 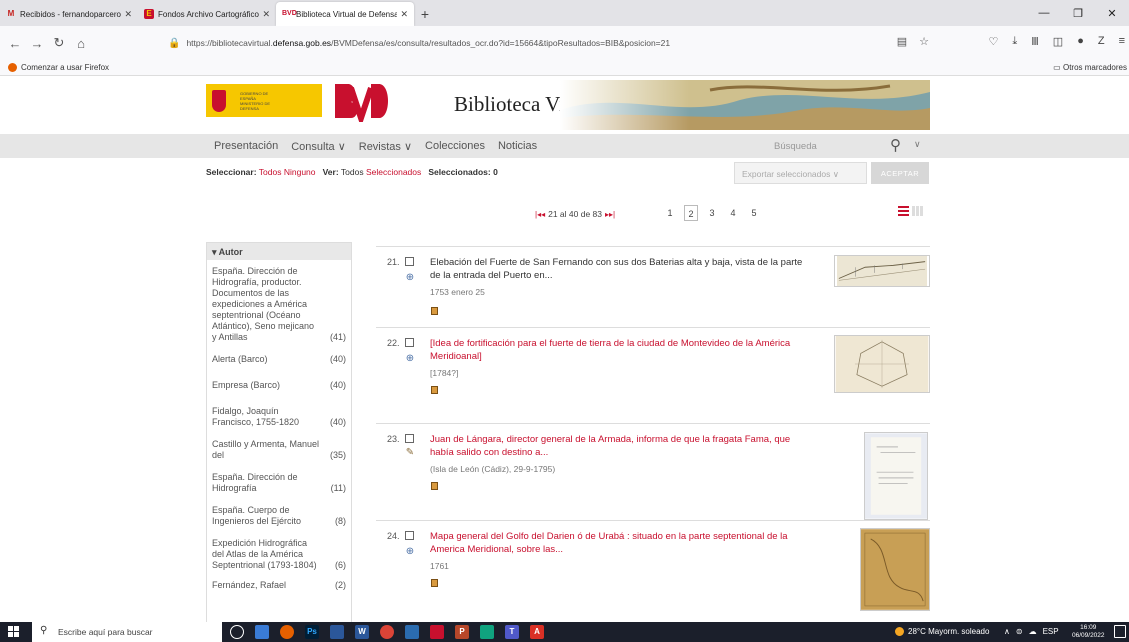 What do you see at coordinates (279, 585) in the screenshot?
I see `facet-item: Fernández, Rafael (2)` at bounding box center [279, 585].